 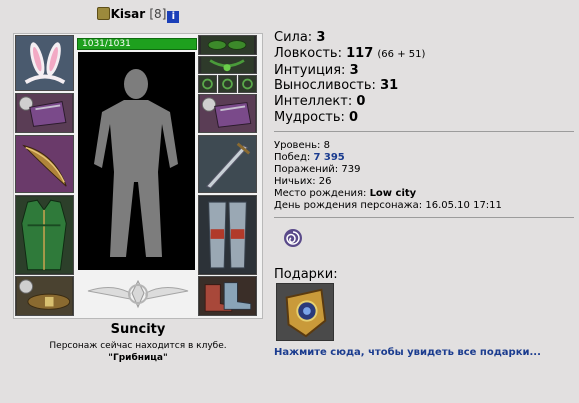 What do you see at coordinates (351, 169) in the screenshot?
I see `info-value: 739` at bounding box center [351, 169].